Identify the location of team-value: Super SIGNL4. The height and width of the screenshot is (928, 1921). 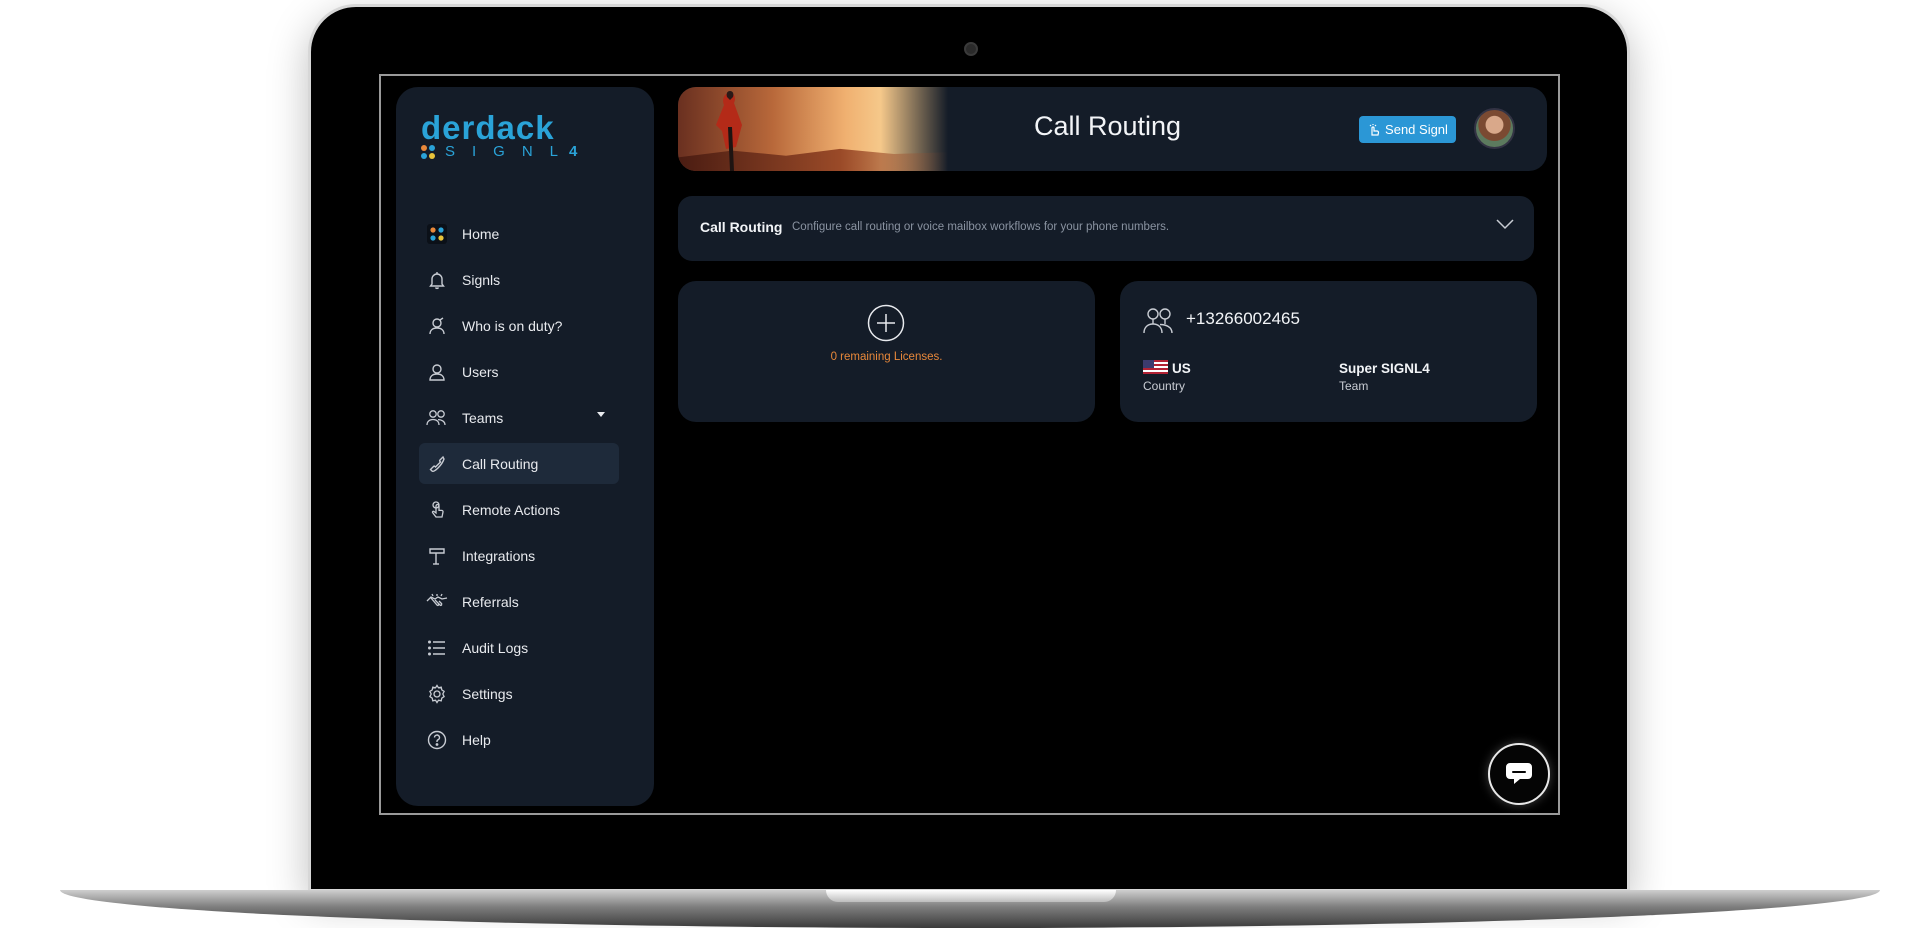
(1384, 368).